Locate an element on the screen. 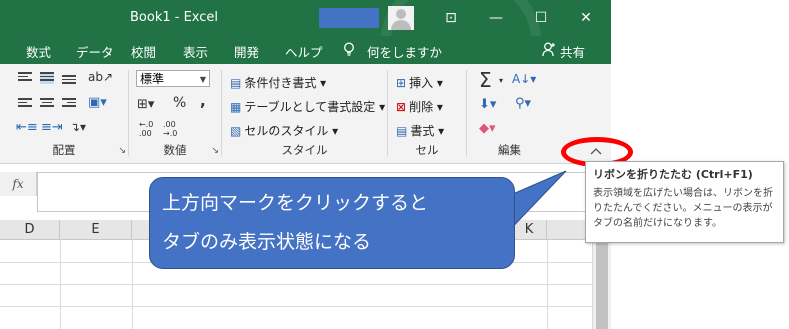  number-group: 標準 ▼ ⊞▾ % , ←.0 .00 .00 →.0 数値 ↘ is located at coordinates (175, 113).